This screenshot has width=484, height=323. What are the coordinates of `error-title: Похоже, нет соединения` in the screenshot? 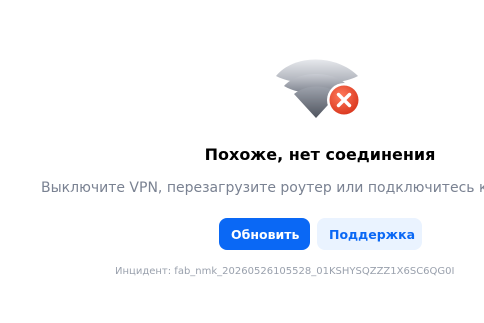 It's located at (320, 154).